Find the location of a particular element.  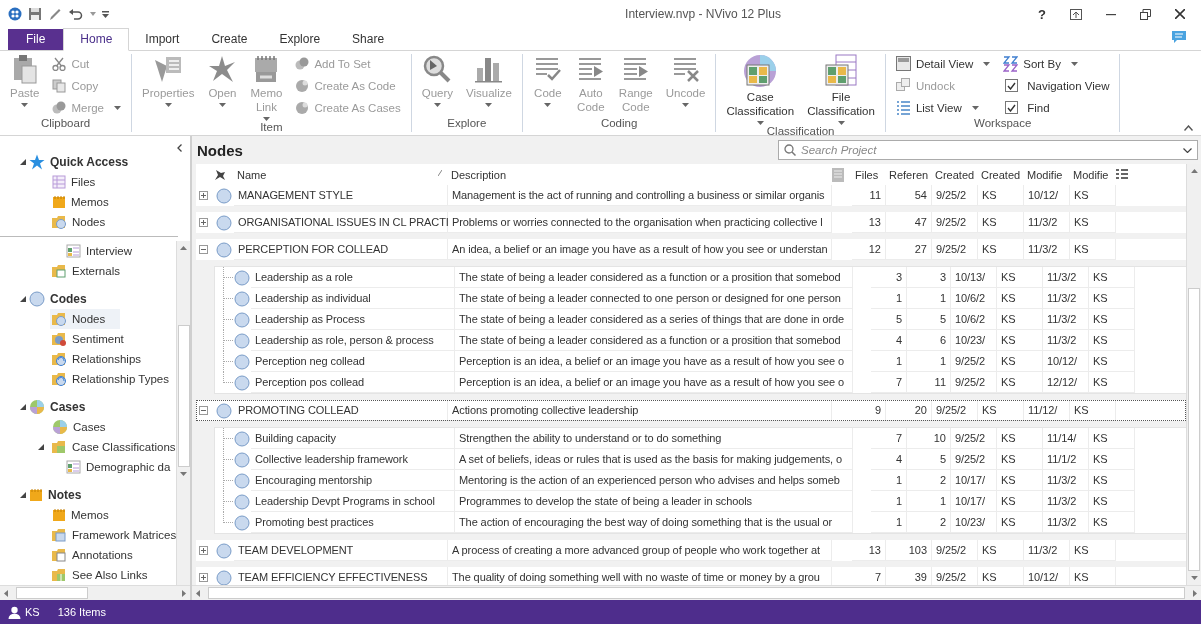

navigation-item: Interview is located at coordinates (88, 251).